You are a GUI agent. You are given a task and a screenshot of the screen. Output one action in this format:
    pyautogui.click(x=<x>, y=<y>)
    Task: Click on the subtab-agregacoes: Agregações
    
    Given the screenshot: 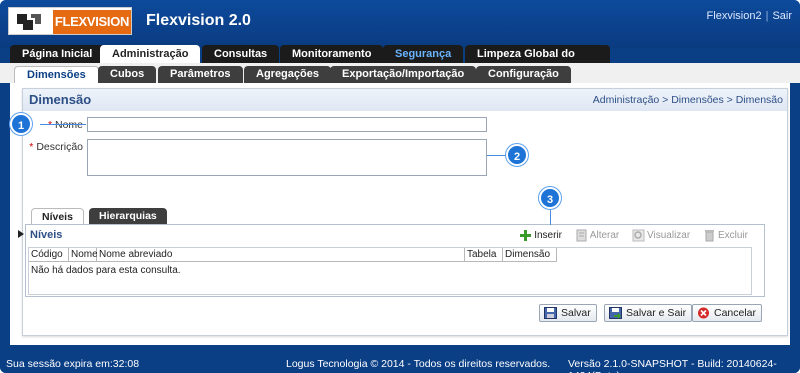 What is the action you would take?
    pyautogui.click(x=287, y=74)
    